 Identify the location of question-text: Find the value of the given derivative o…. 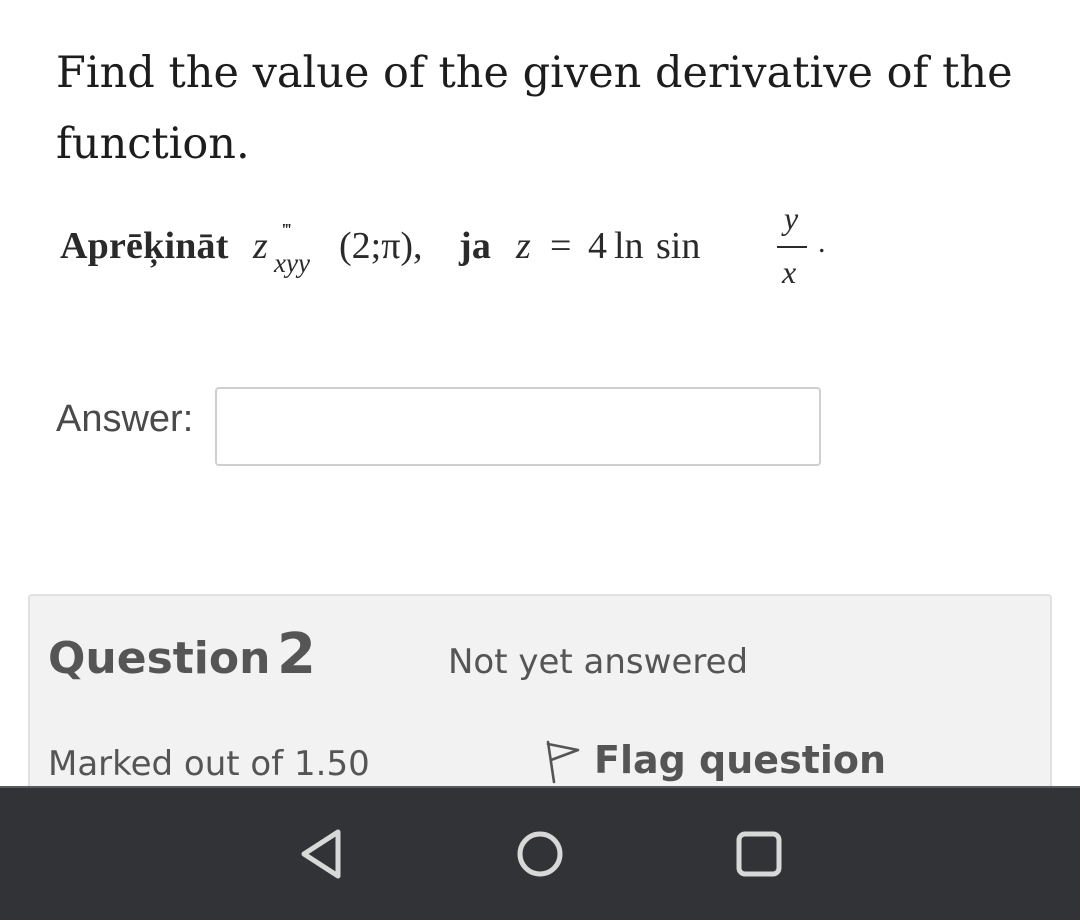
(534, 108).